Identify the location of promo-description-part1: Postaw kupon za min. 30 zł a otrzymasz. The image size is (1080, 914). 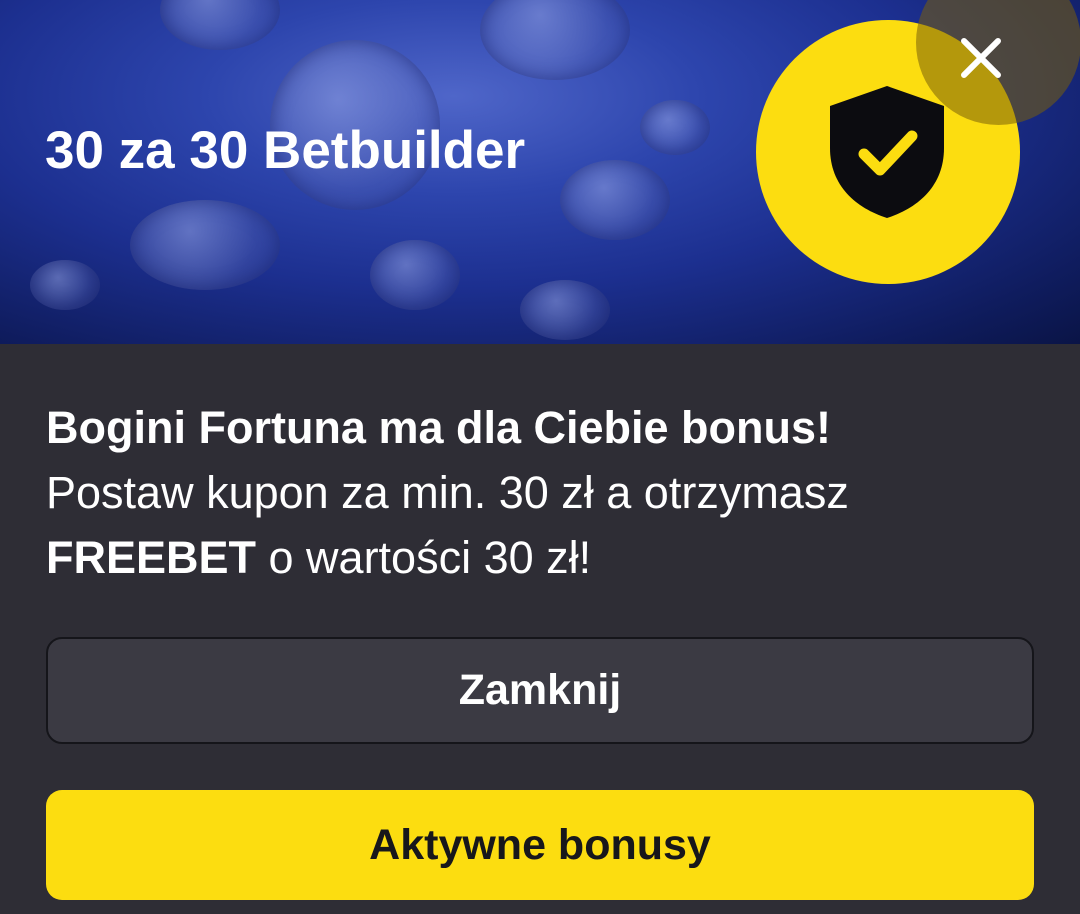
(447, 492).